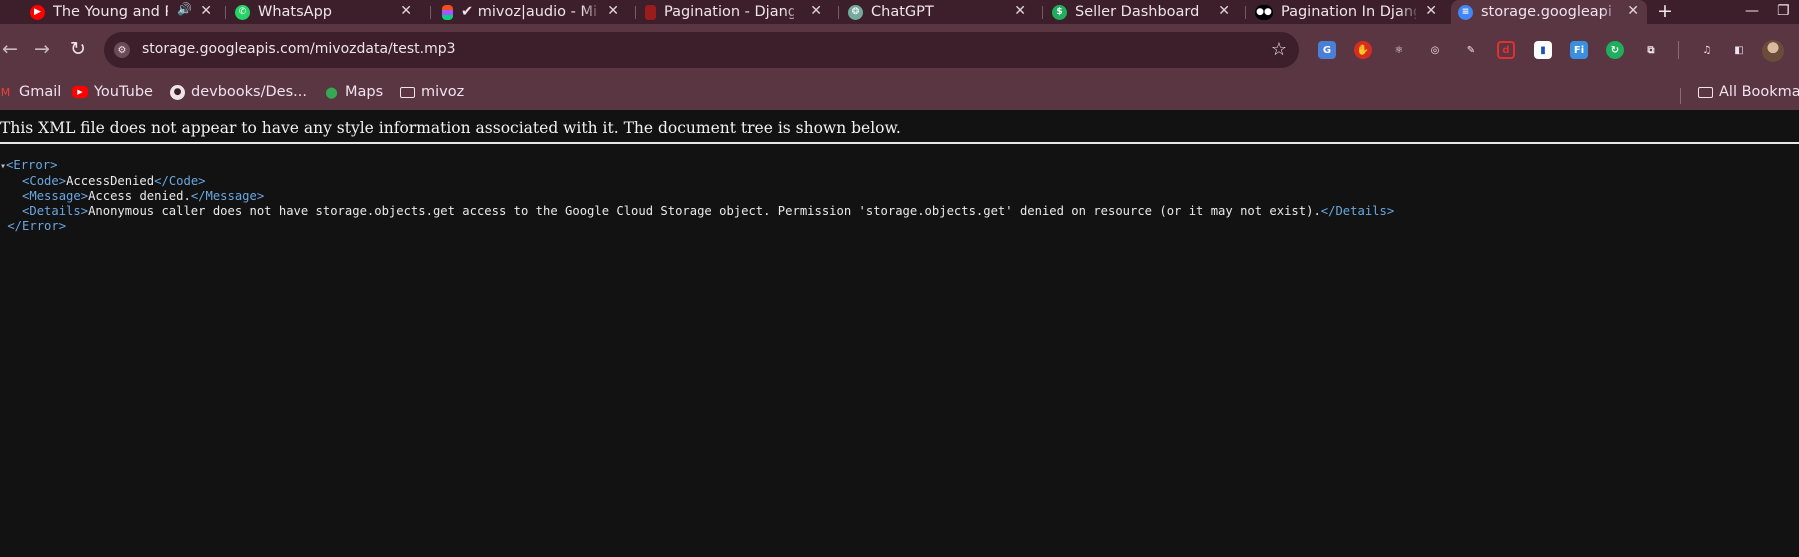  I want to click on tab-title: storage.googleapis, so click(1546, 12).